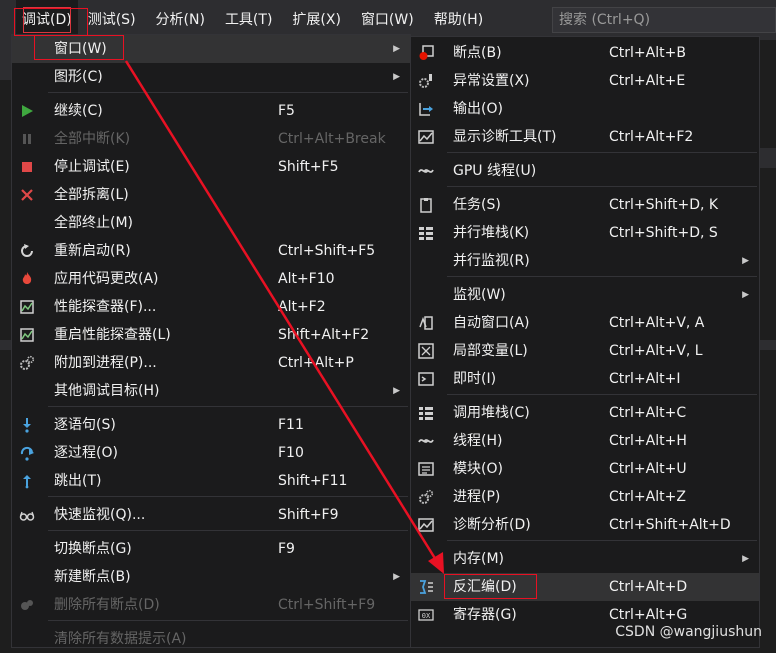 This screenshot has width=776, height=653. I want to click on menu-item-label: 逐语句(S), so click(85, 425).